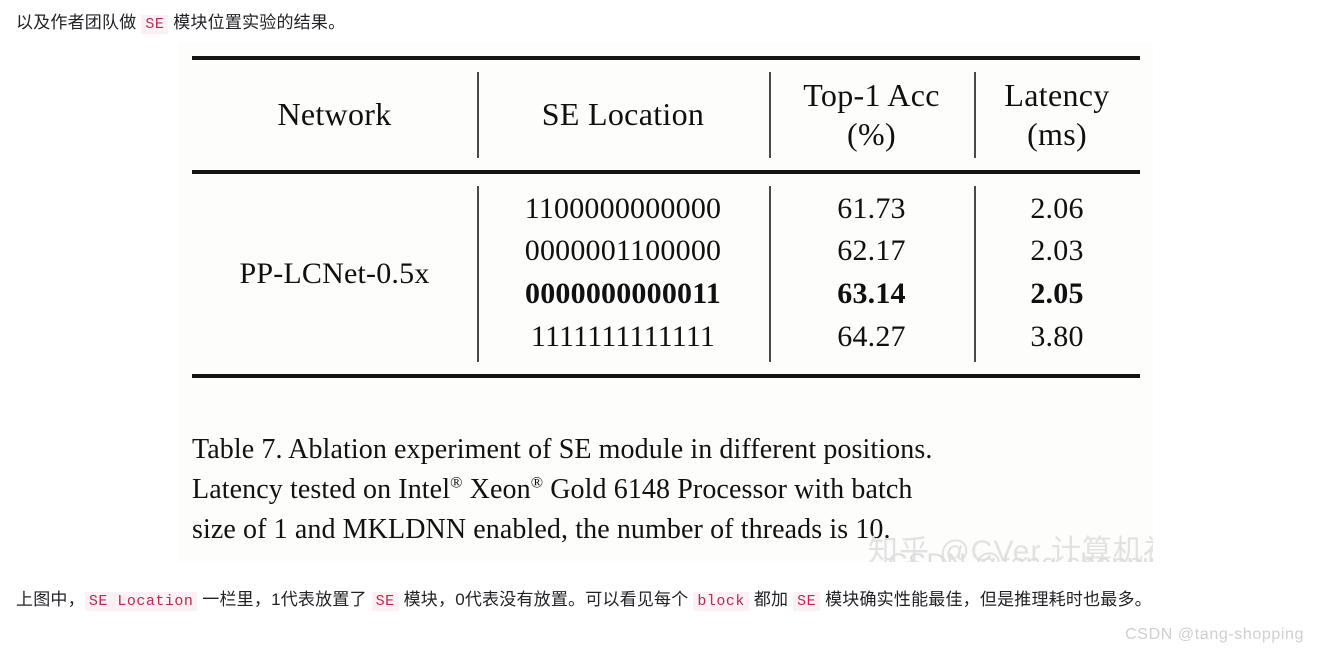  I want to click on caption-line2-a: Latency tested on Intel, so click(321, 489).